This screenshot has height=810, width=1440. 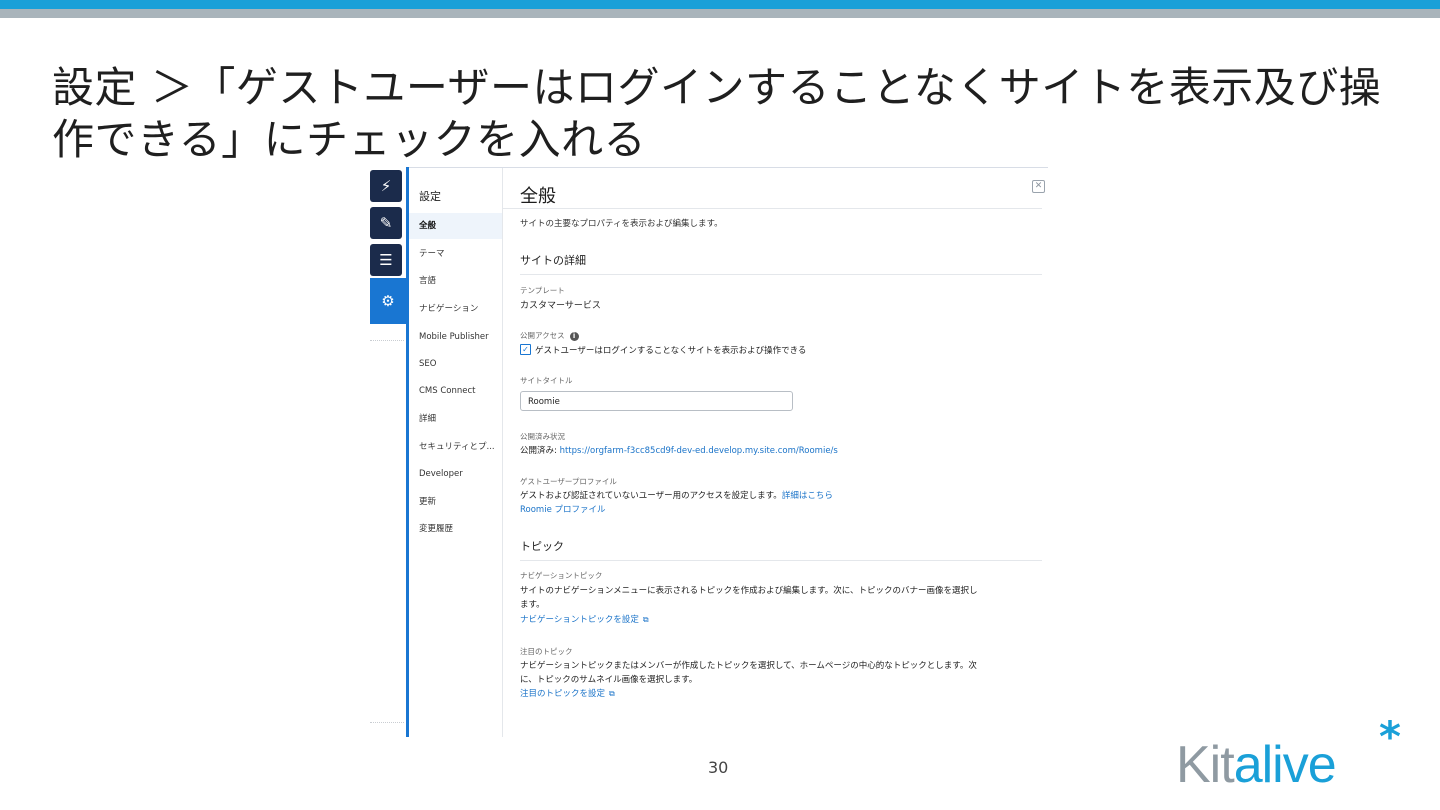 What do you see at coordinates (455, 391) in the screenshot?
I see `nav-item-cms-connect: CMS Connect` at bounding box center [455, 391].